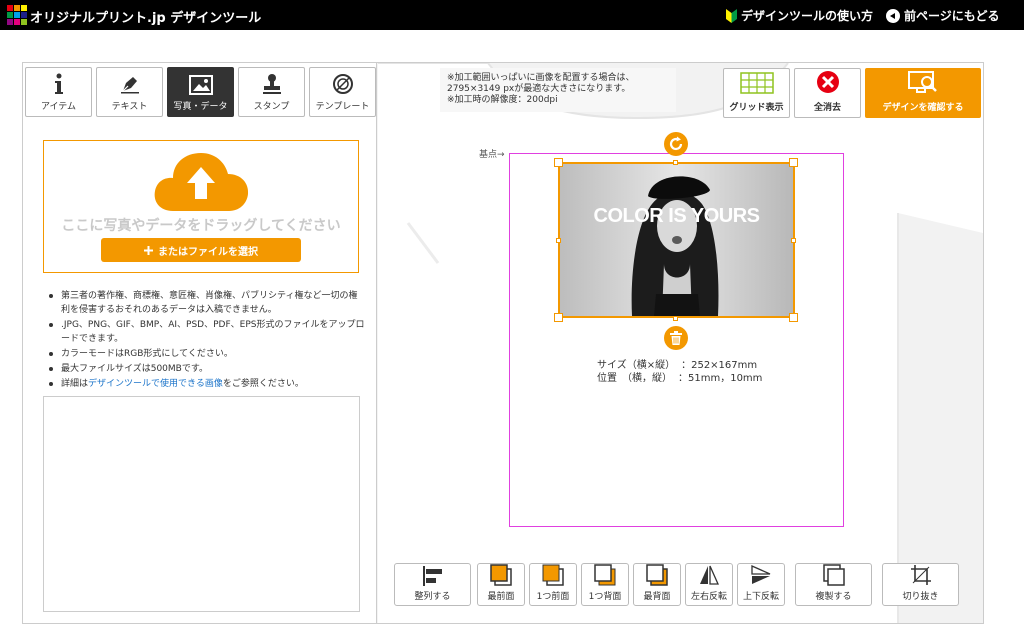  I want to click on origin-label: 基点→, so click(492, 155).